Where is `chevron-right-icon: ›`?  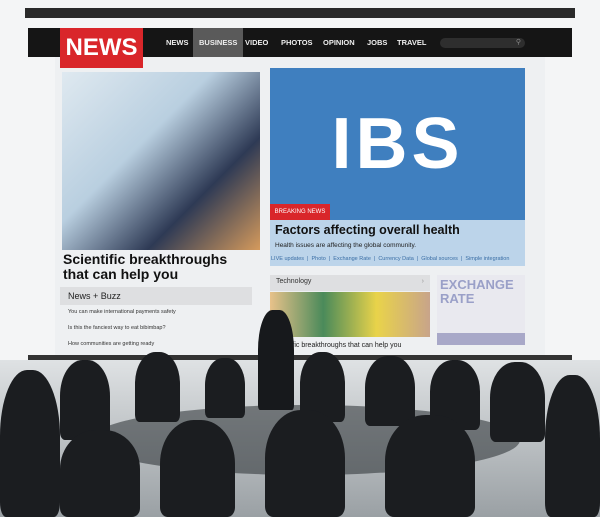
chevron-right-icon: › is located at coordinates (423, 281).